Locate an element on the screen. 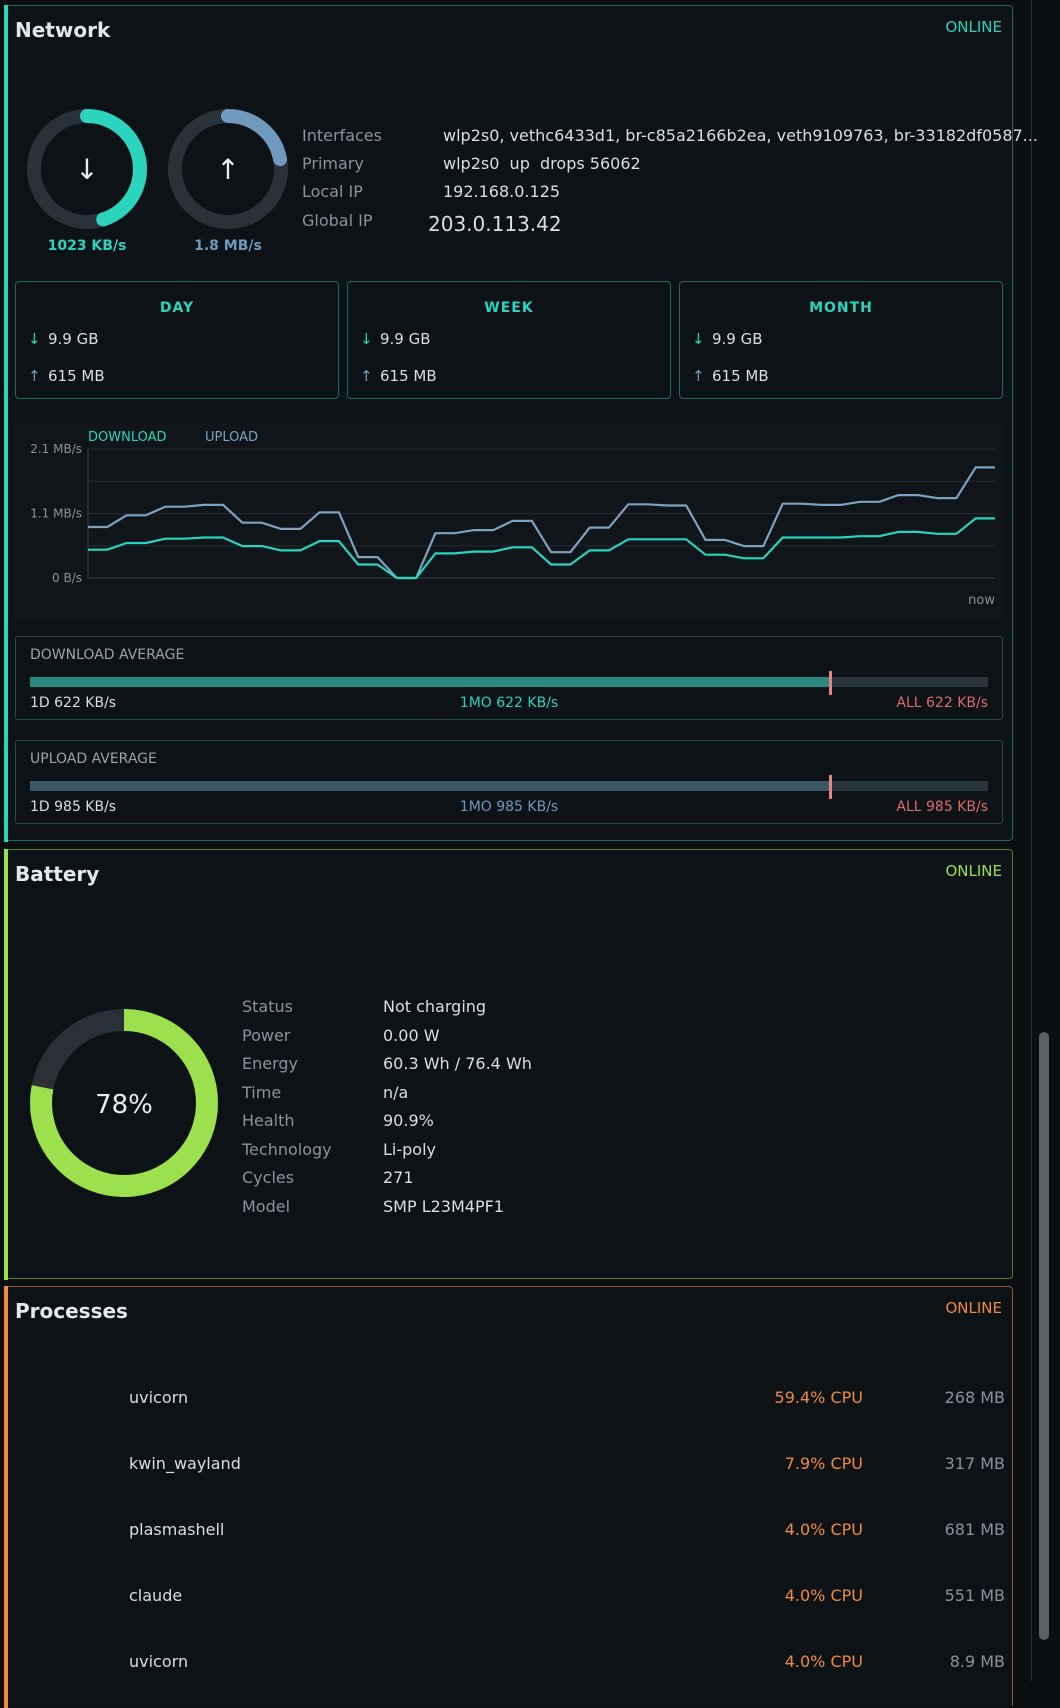 Image resolution: width=1060 pixels, height=1708 pixels. global-ip-value: 203.0.113.42 is located at coordinates (495, 224).